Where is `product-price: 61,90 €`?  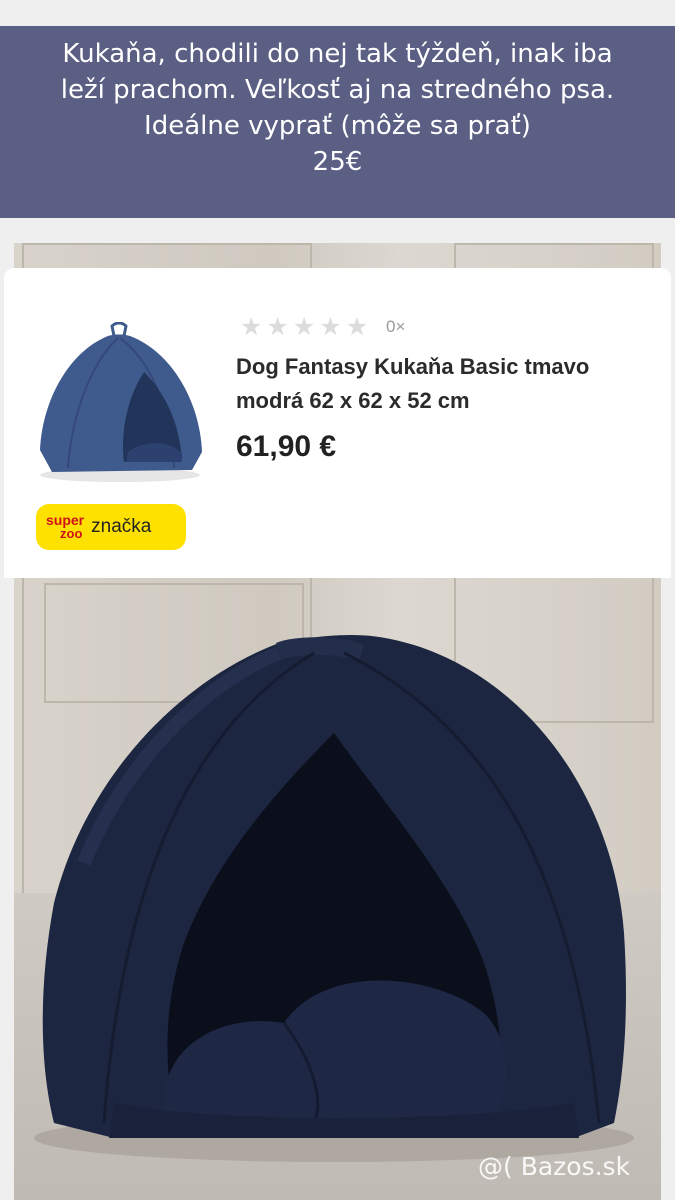
product-price: 61,90 € is located at coordinates (286, 446).